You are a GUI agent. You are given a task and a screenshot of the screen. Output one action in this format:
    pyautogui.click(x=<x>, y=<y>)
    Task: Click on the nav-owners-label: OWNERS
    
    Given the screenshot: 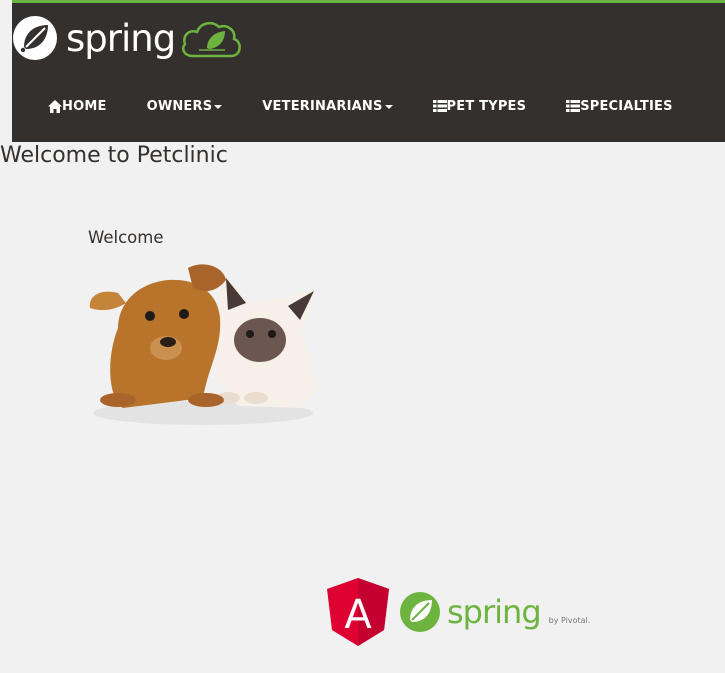 What is the action you would take?
    pyautogui.click(x=179, y=106)
    